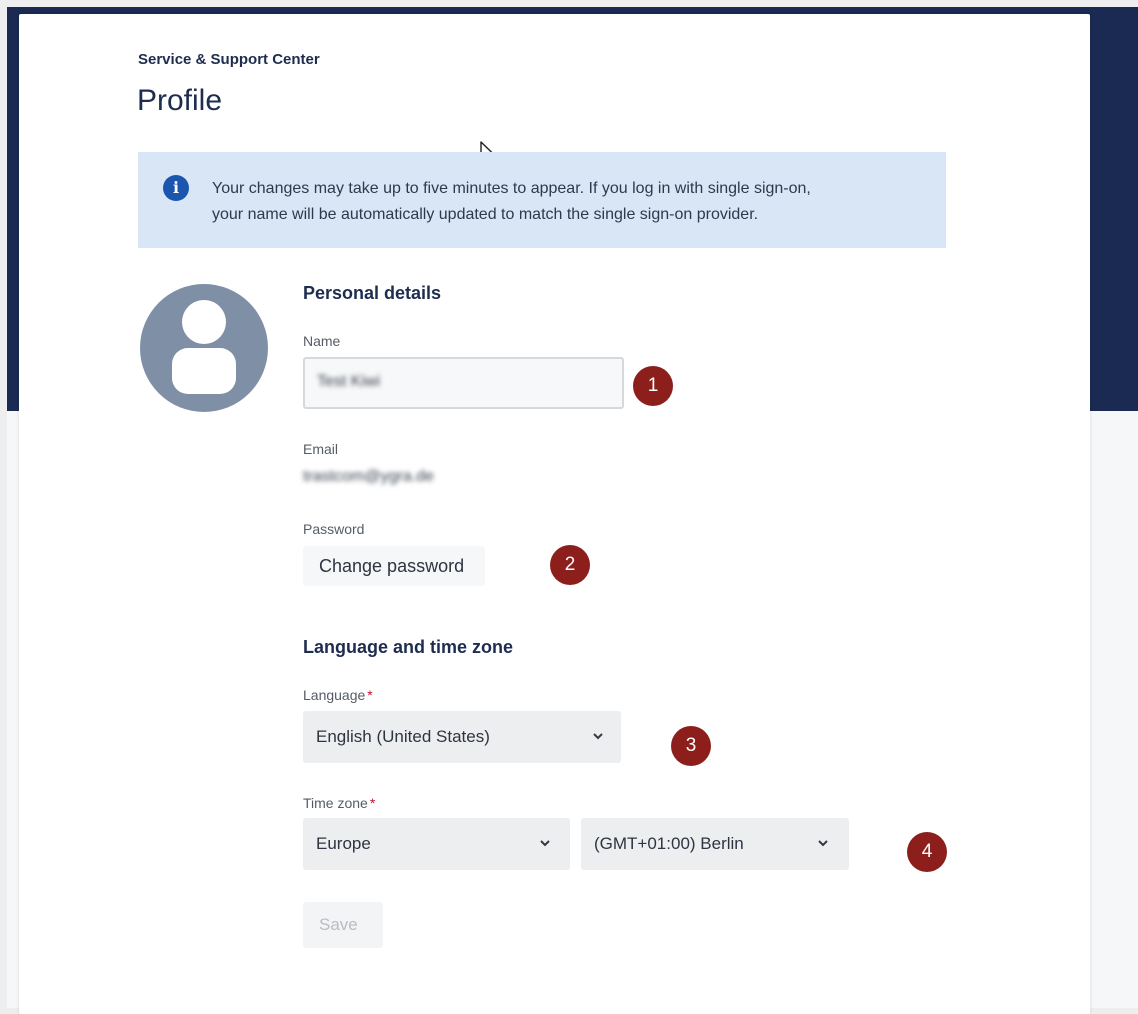 The width and height of the screenshot is (1138, 1014). What do you see at coordinates (334, 695) in the screenshot?
I see `language-label-text: Language` at bounding box center [334, 695].